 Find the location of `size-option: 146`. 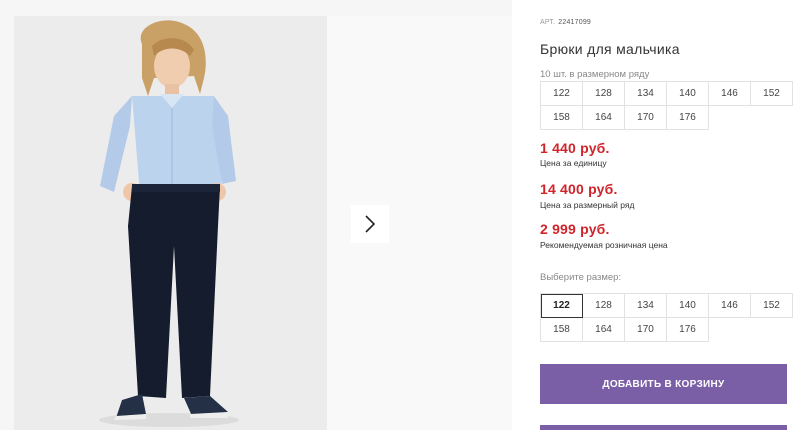

size-option: 146 is located at coordinates (730, 306).